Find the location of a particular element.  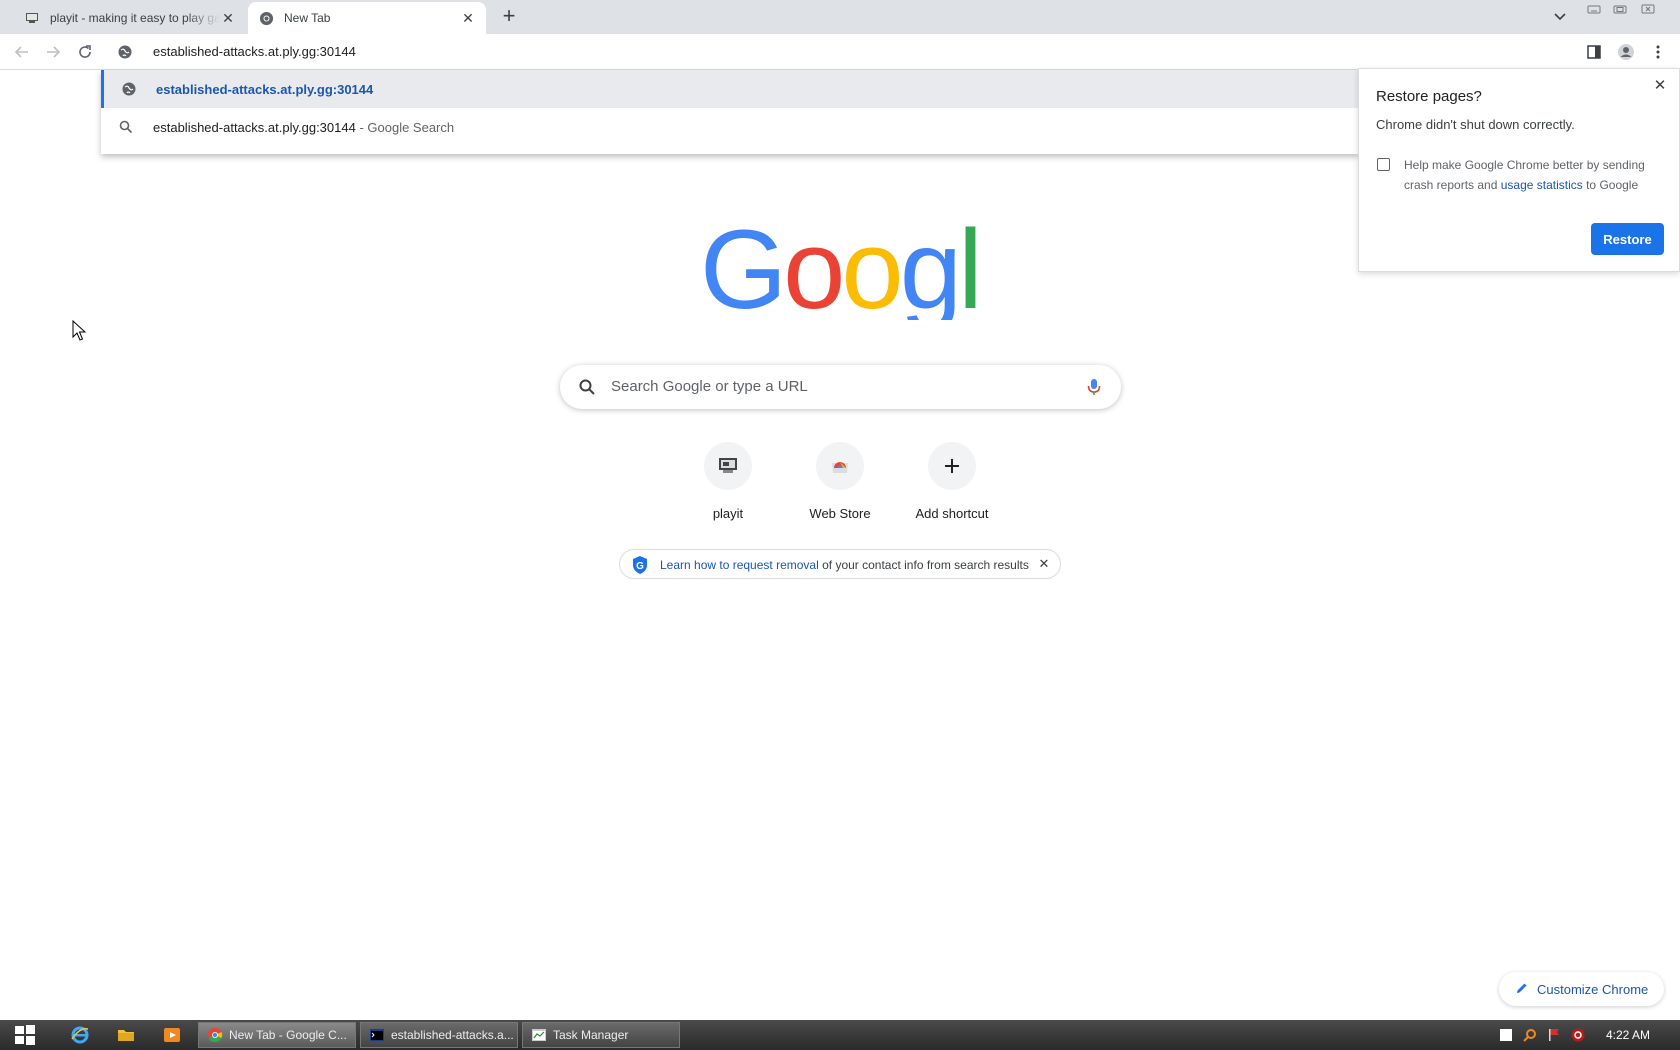

svg-text: G is located at coordinates (640, 566).